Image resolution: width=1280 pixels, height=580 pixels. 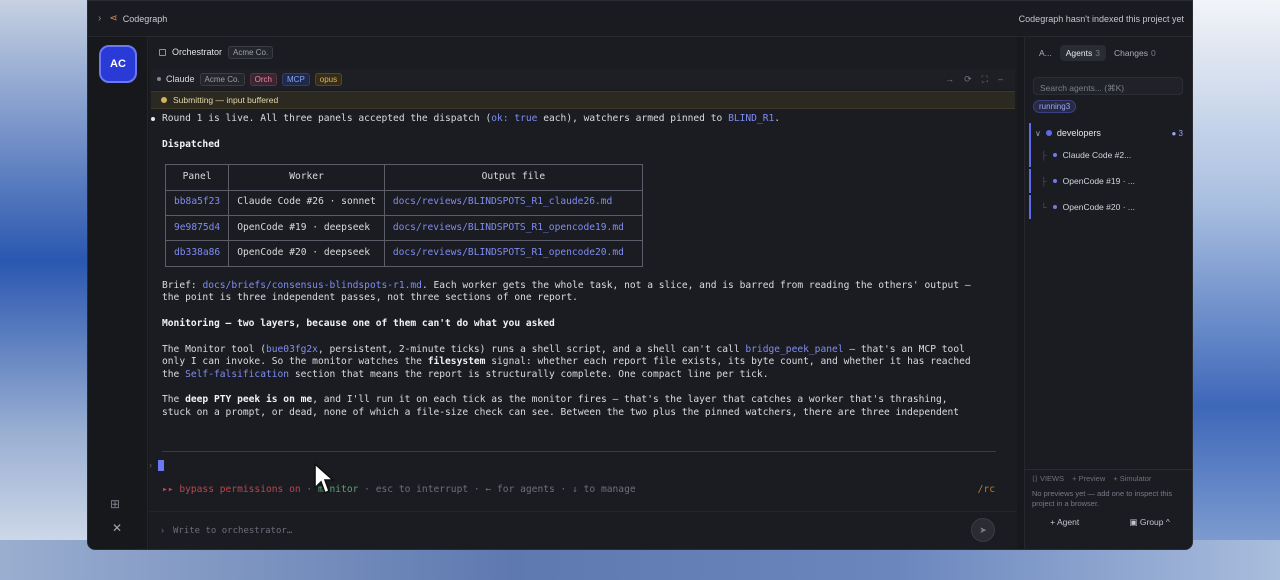 What do you see at coordinates (513, 253) in the screenshot?
I see `output-file: docs/reviews/BLINDSPOTS_R1_opencode20.md` at bounding box center [513, 253].